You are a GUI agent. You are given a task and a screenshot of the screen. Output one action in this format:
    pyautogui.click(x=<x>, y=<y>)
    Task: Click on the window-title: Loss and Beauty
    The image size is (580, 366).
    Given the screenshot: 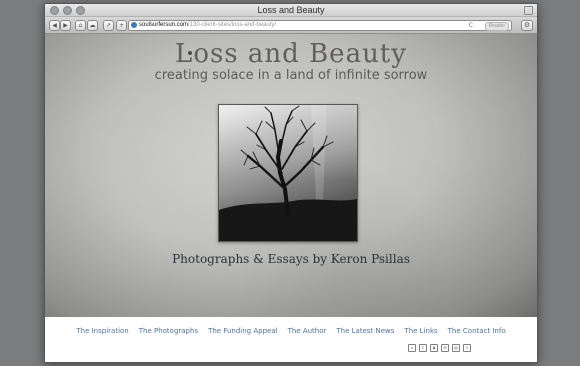 What is the action you would take?
    pyautogui.click(x=291, y=10)
    